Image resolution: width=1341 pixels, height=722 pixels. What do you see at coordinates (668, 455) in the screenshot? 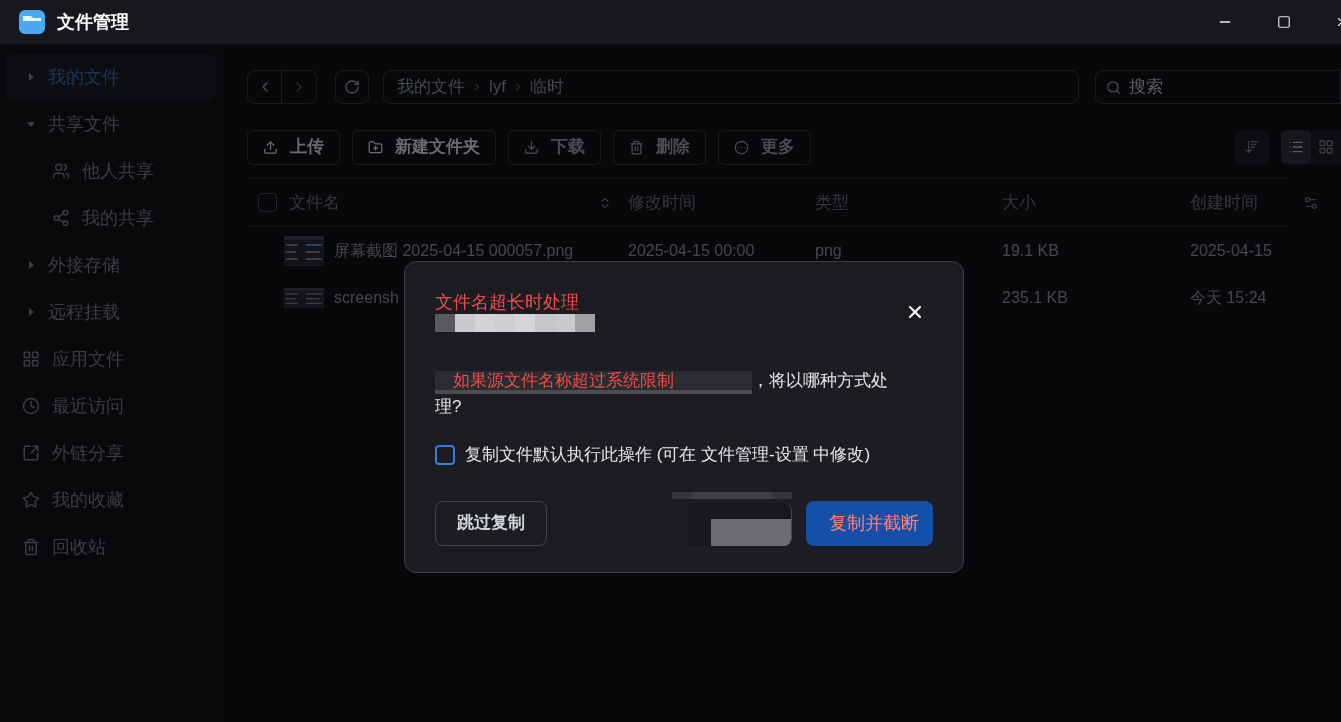
I see `checkbox-label: 复制文件默认执行此操作 (可在 文件管理-设置 中修改)` at bounding box center [668, 455].